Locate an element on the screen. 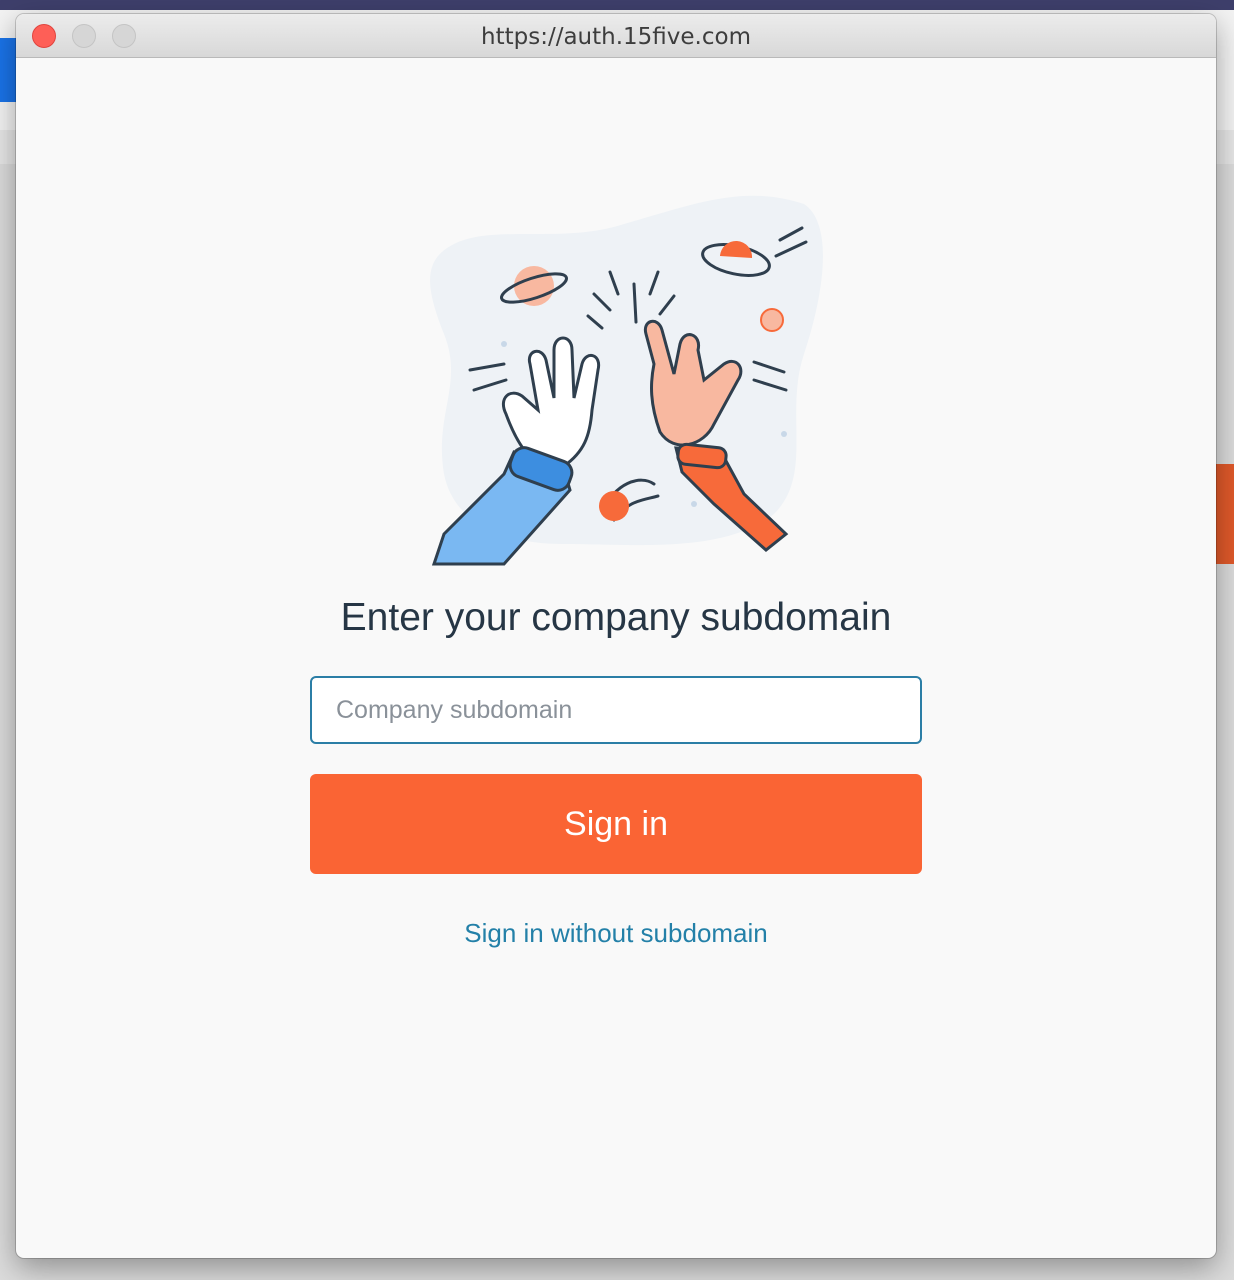 Image resolution: width=1234 pixels, height=1280 pixels. page-heading: Enter your company subdomain is located at coordinates (616, 617).